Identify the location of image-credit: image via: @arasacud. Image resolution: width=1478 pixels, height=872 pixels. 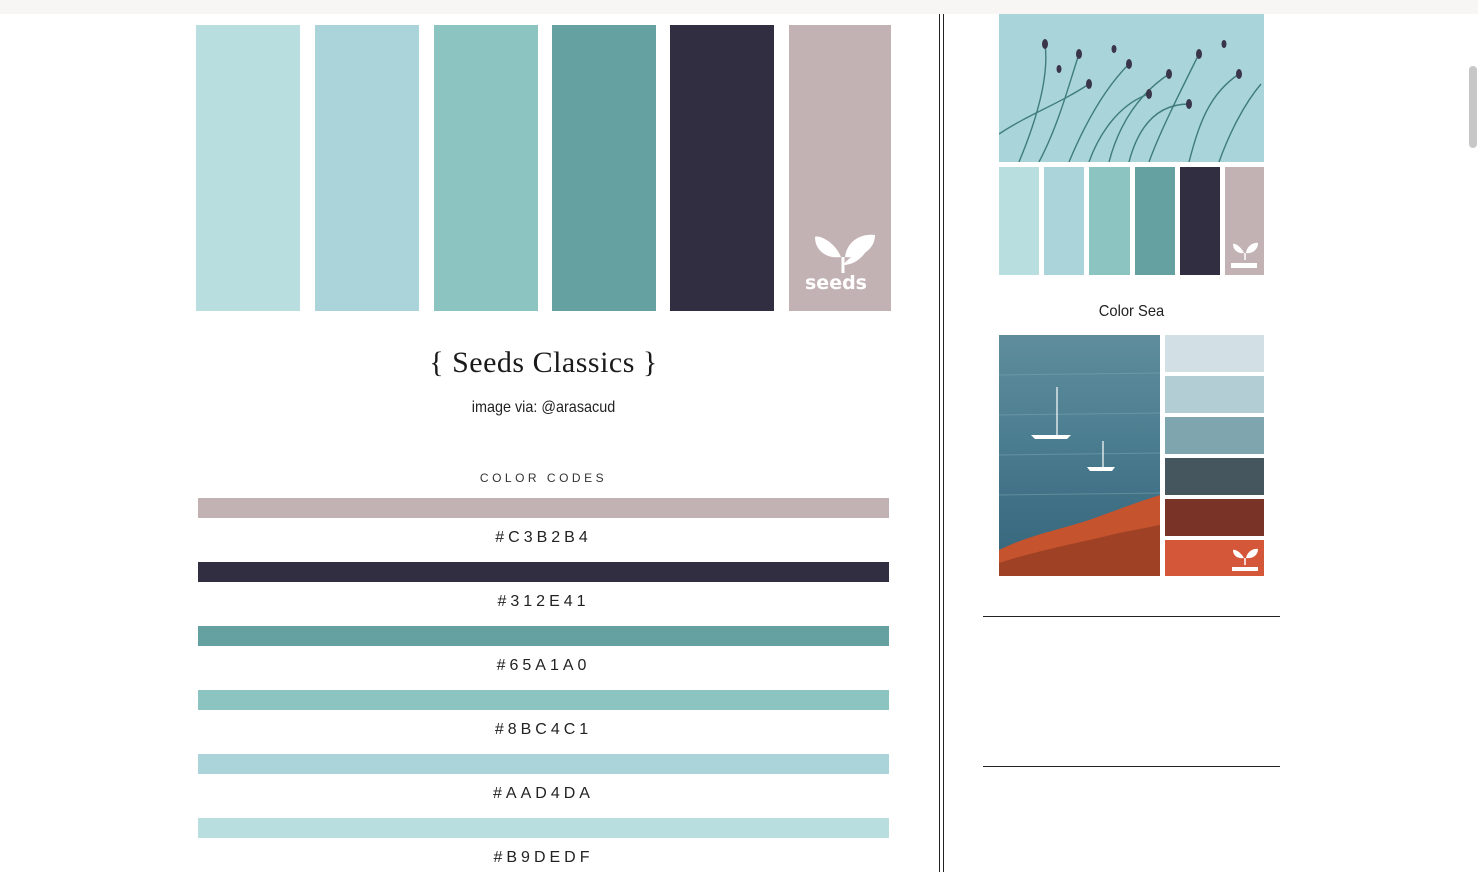
(544, 408).